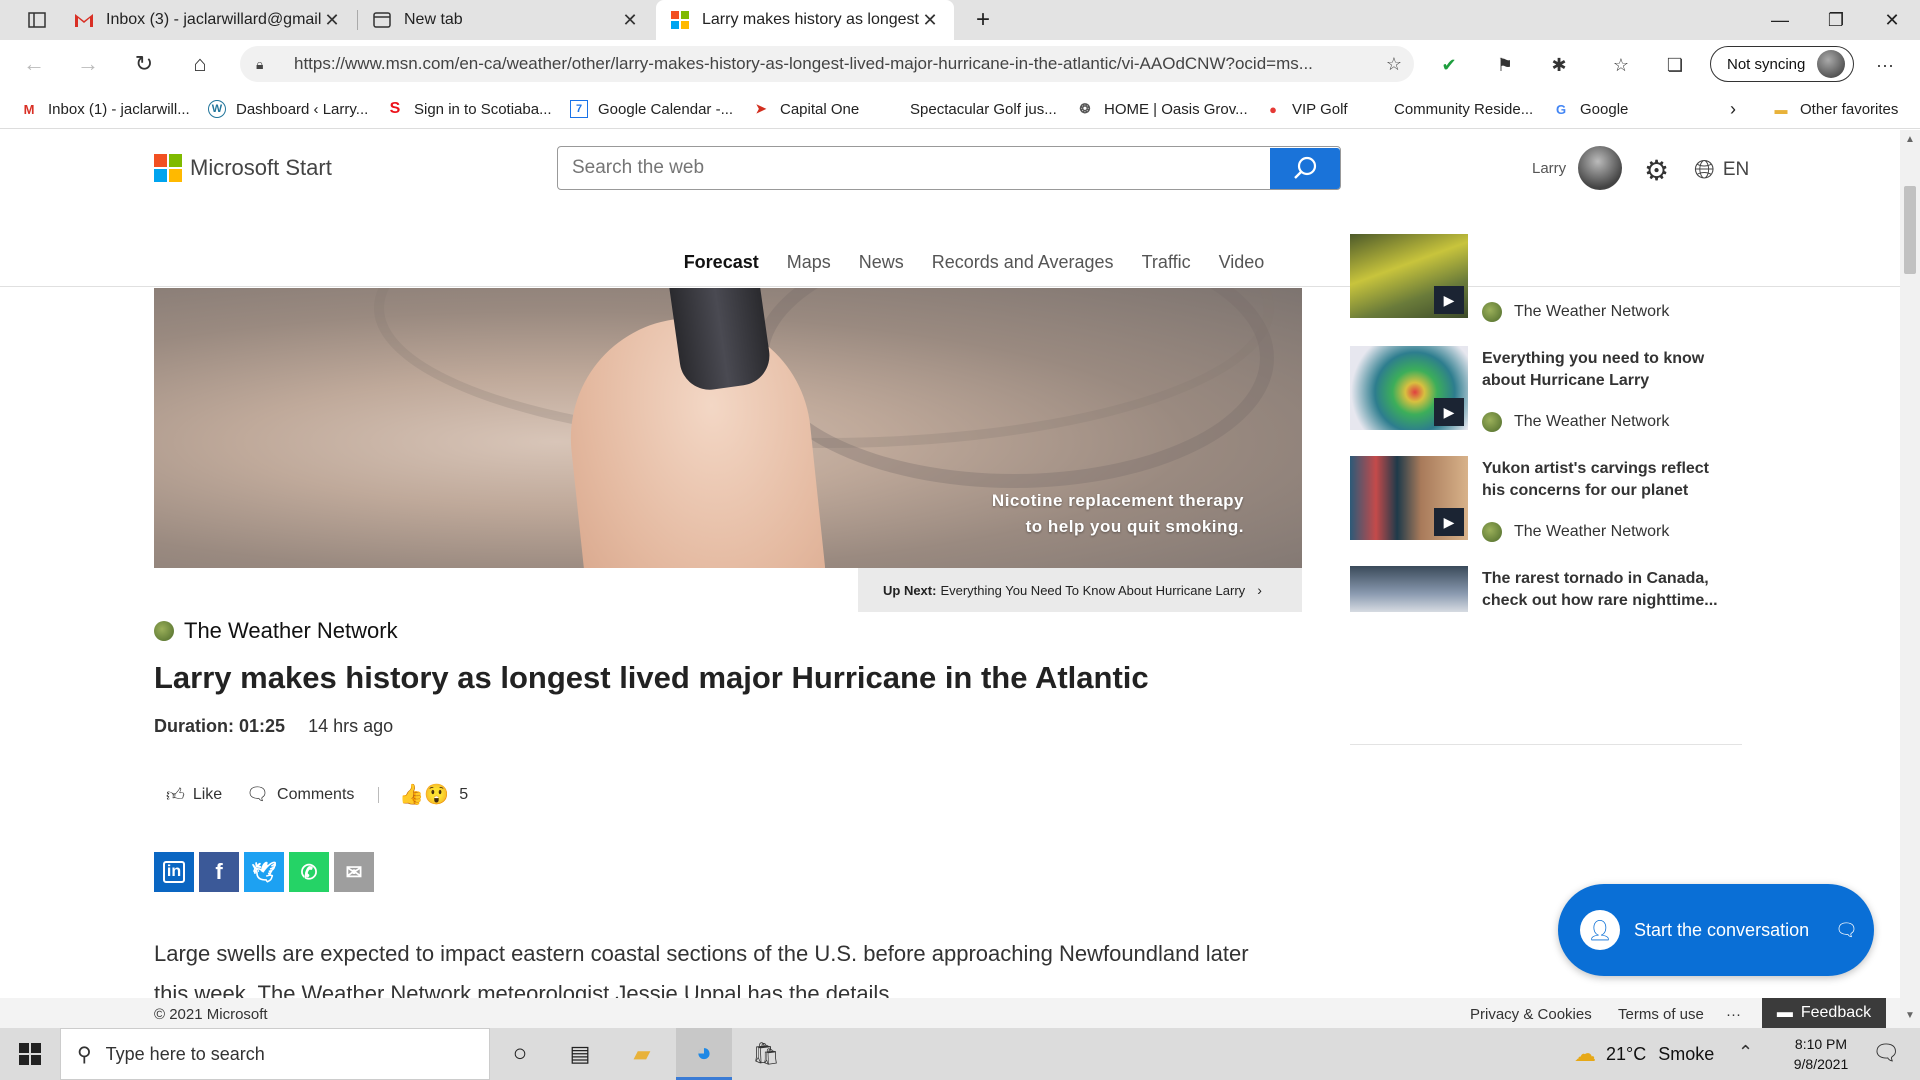 The height and width of the screenshot is (1080, 1920). What do you see at coordinates (580, 1054) in the screenshot?
I see `task-view-button: ▤` at bounding box center [580, 1054].